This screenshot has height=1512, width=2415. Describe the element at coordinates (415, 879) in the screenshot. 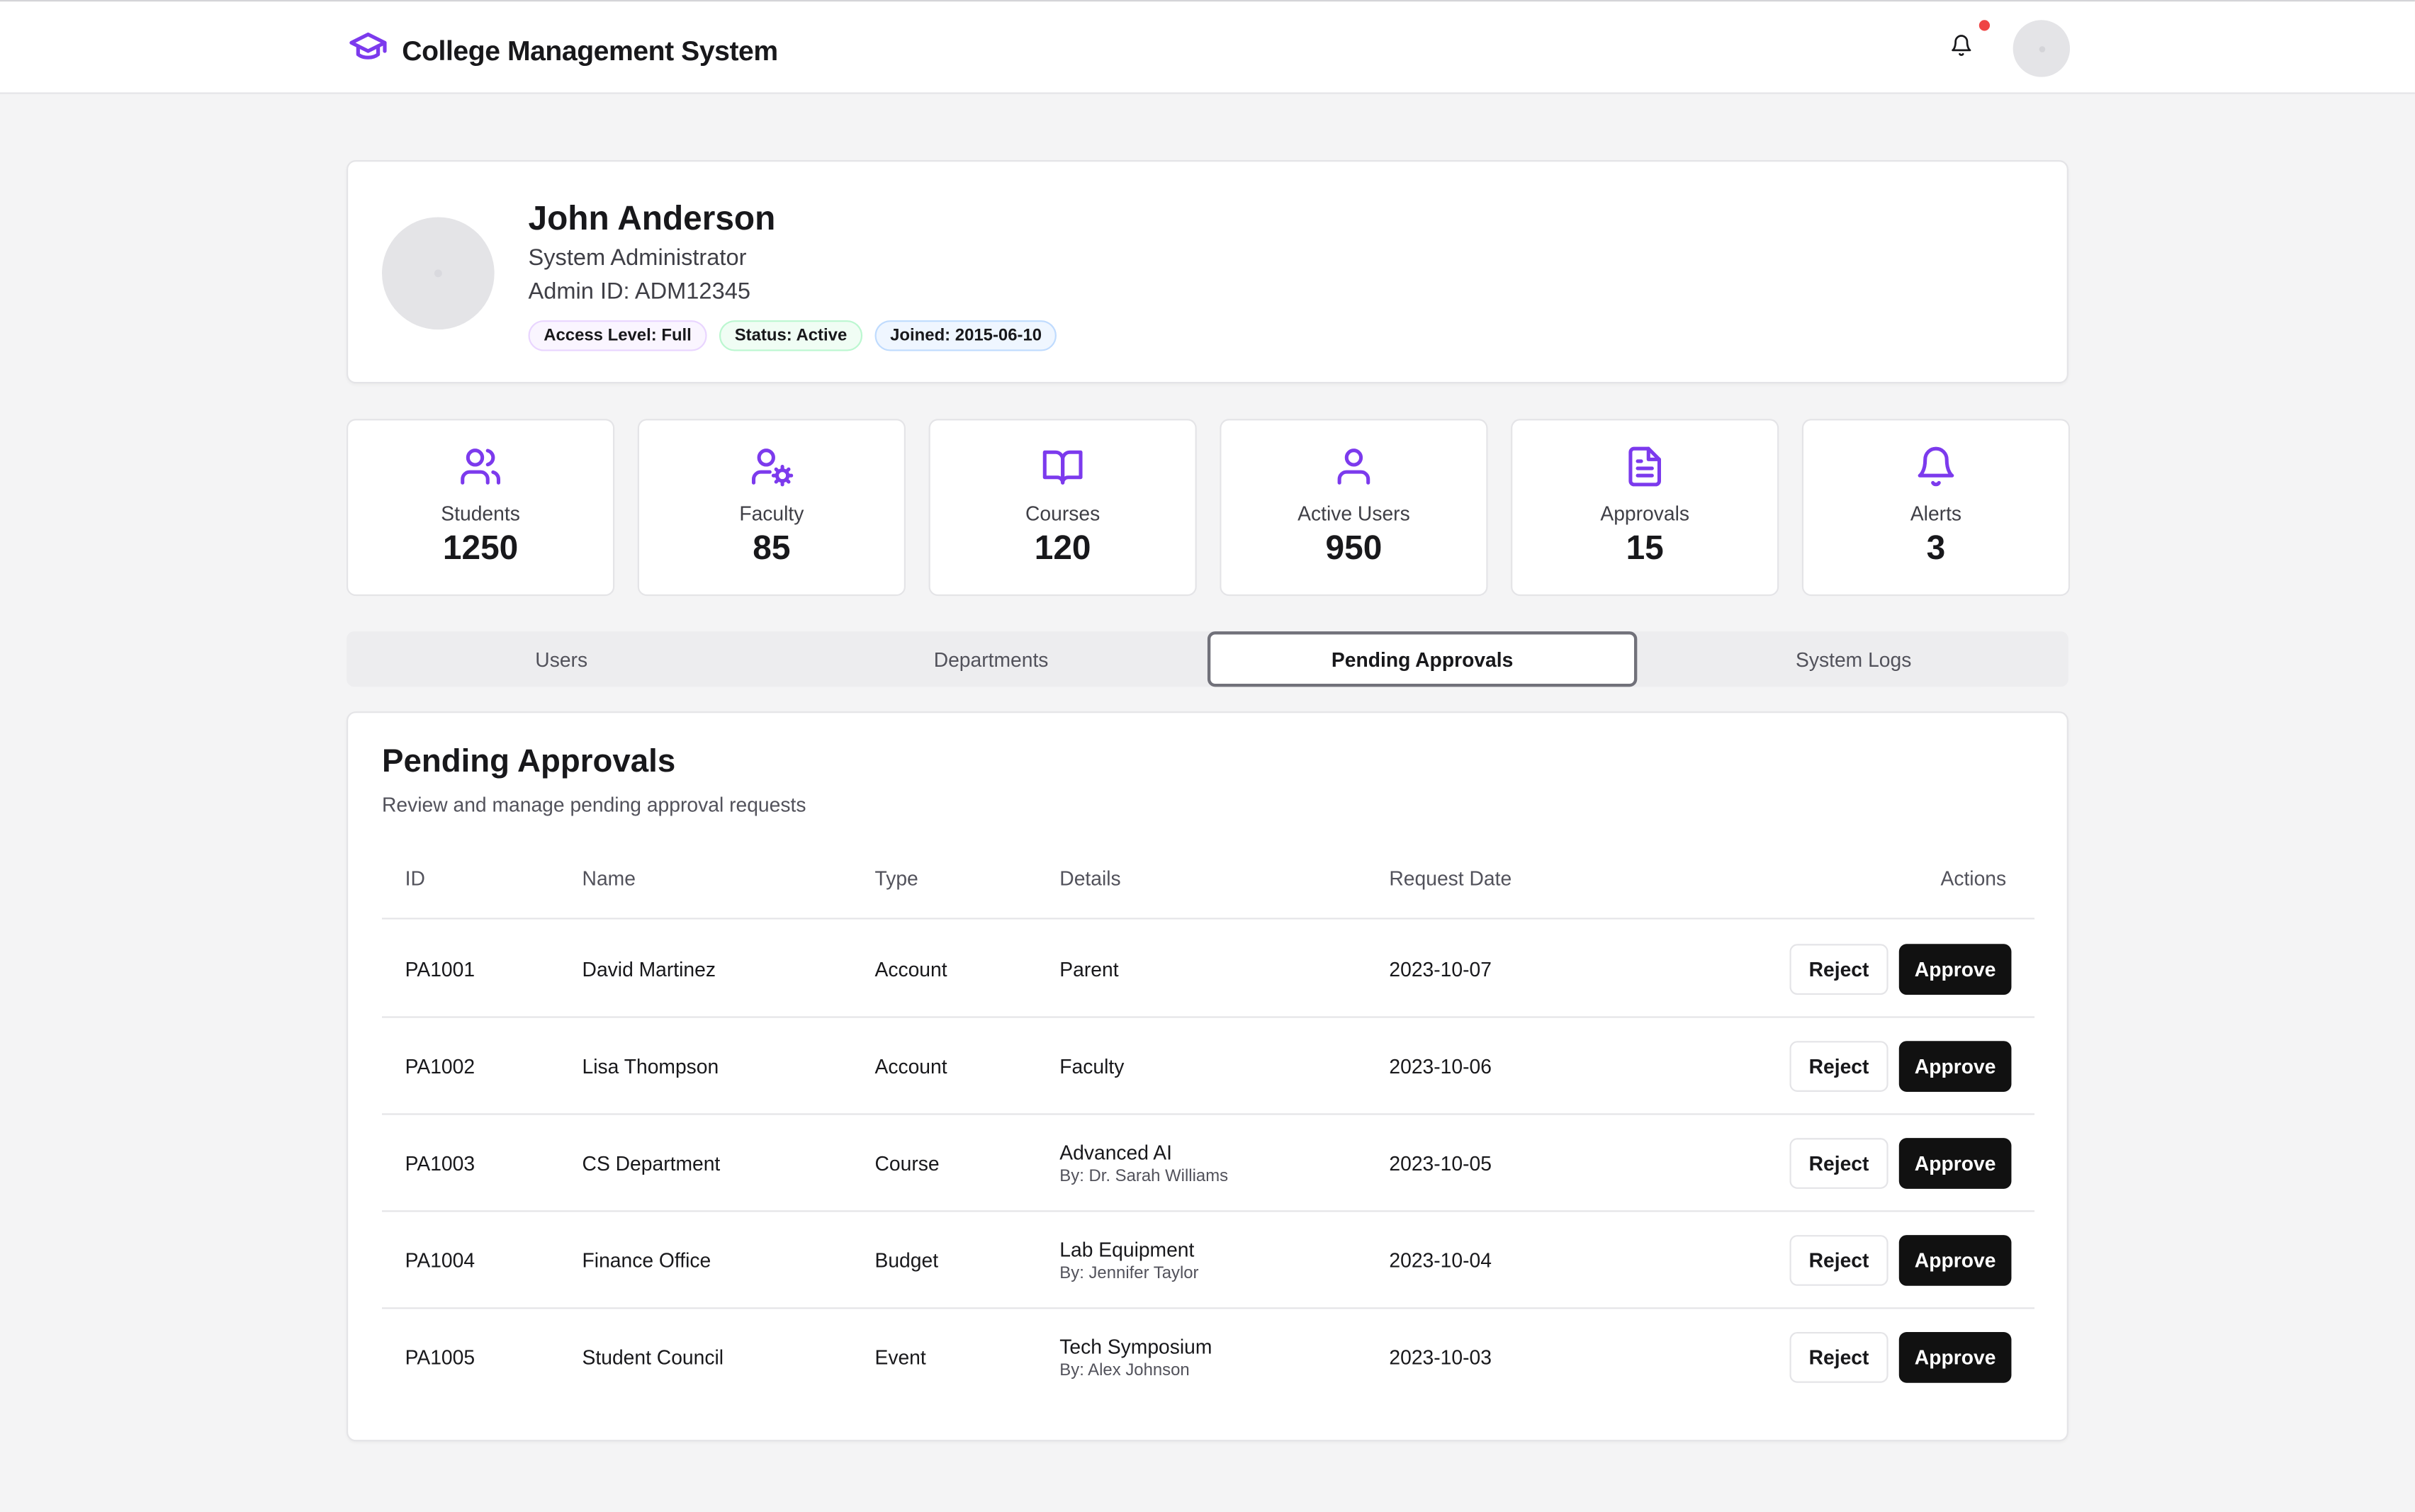

I see `column-header-id: ID` at that location.